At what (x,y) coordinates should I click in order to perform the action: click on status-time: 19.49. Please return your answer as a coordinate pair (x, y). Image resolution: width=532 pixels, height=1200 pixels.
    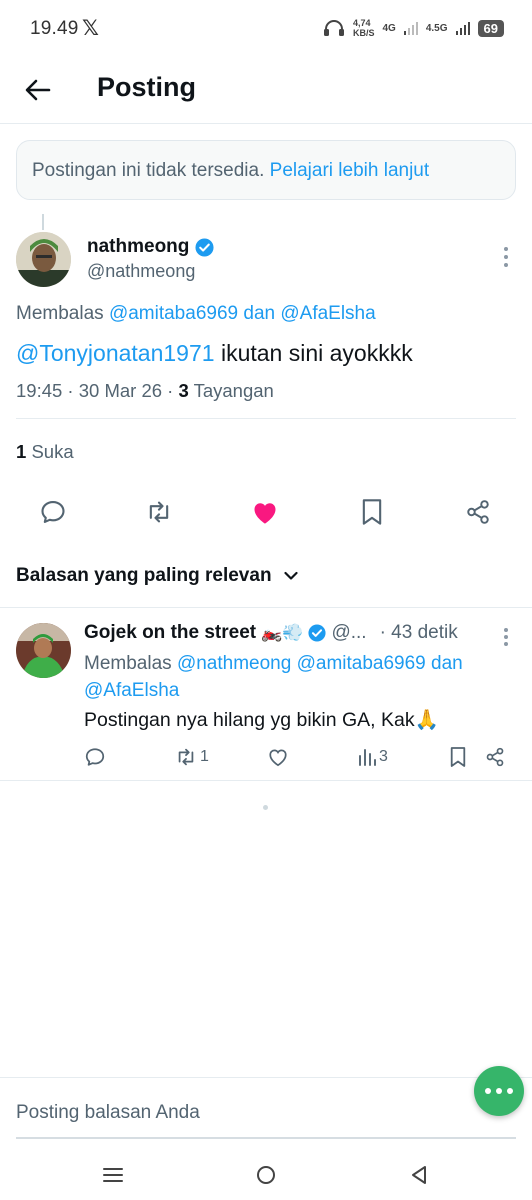
    Looking at the image, I should click on (54, 28).